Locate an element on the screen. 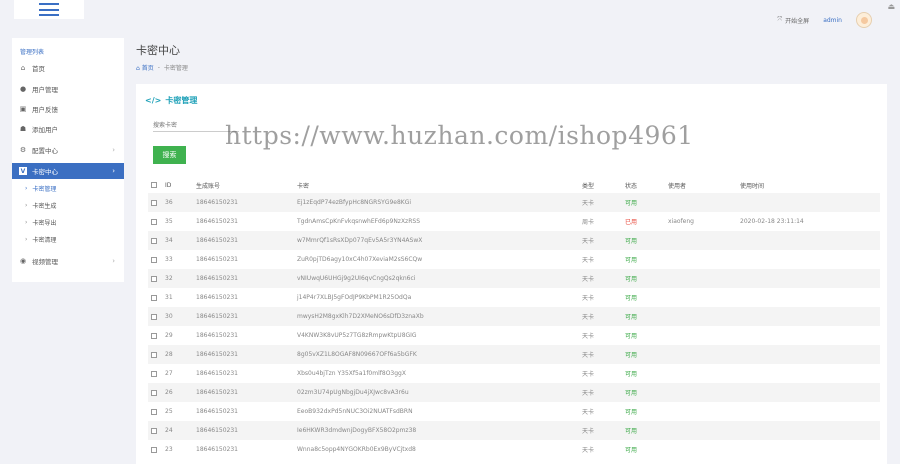 Image resolution: width=900 pixels, height=464 pixels. sidebar-sub-card-generate: › 卡密生成 is located at coordinates (68, 205).